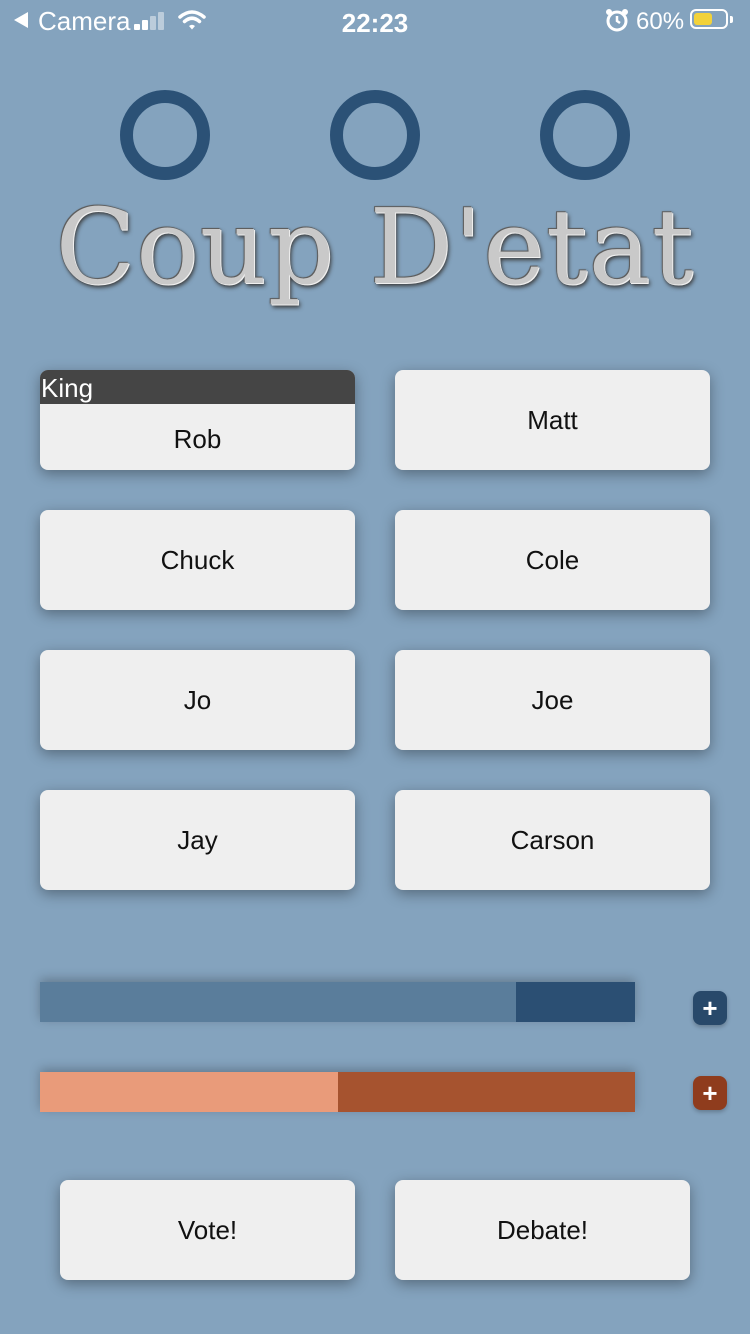 This screenshot has height=1334, width=750. I want to click on orange-meter-remainder, so click(486, 1092).